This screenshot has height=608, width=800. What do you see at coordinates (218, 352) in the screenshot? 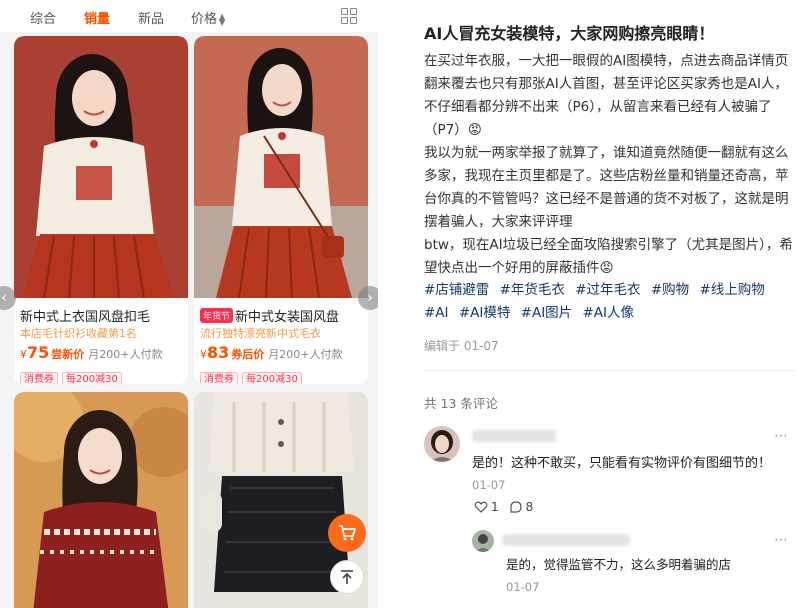
I see `price-value: 83` at bounding box center [218, 352].